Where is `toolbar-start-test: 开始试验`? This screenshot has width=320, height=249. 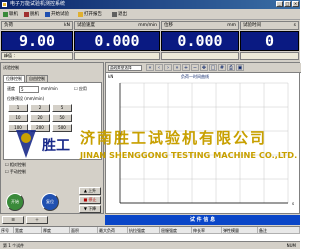 toolbar-start-test: 开始试验 is located at coordinates (57, 14).